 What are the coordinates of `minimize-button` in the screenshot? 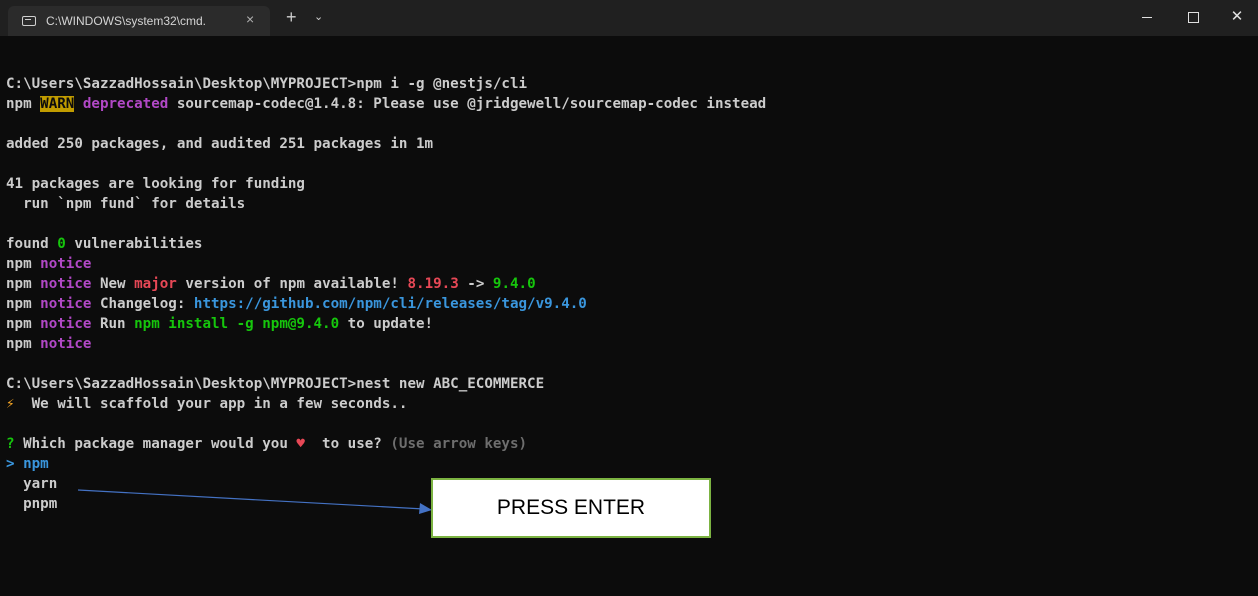 It's located at (1147, 18).